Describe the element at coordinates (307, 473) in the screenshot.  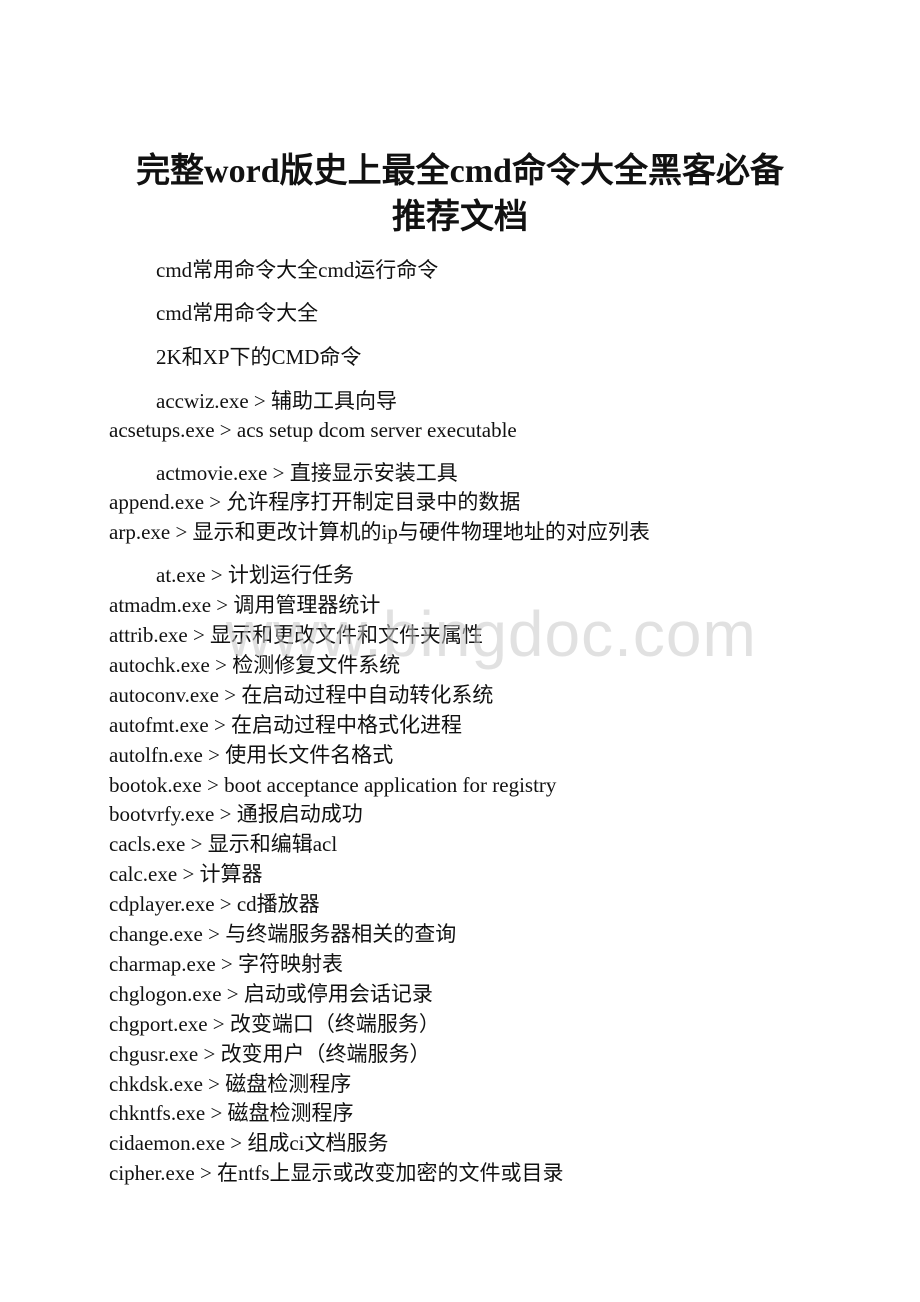
I see `command-entry: actmovie.exe > 直接显示安装工具` at that location.